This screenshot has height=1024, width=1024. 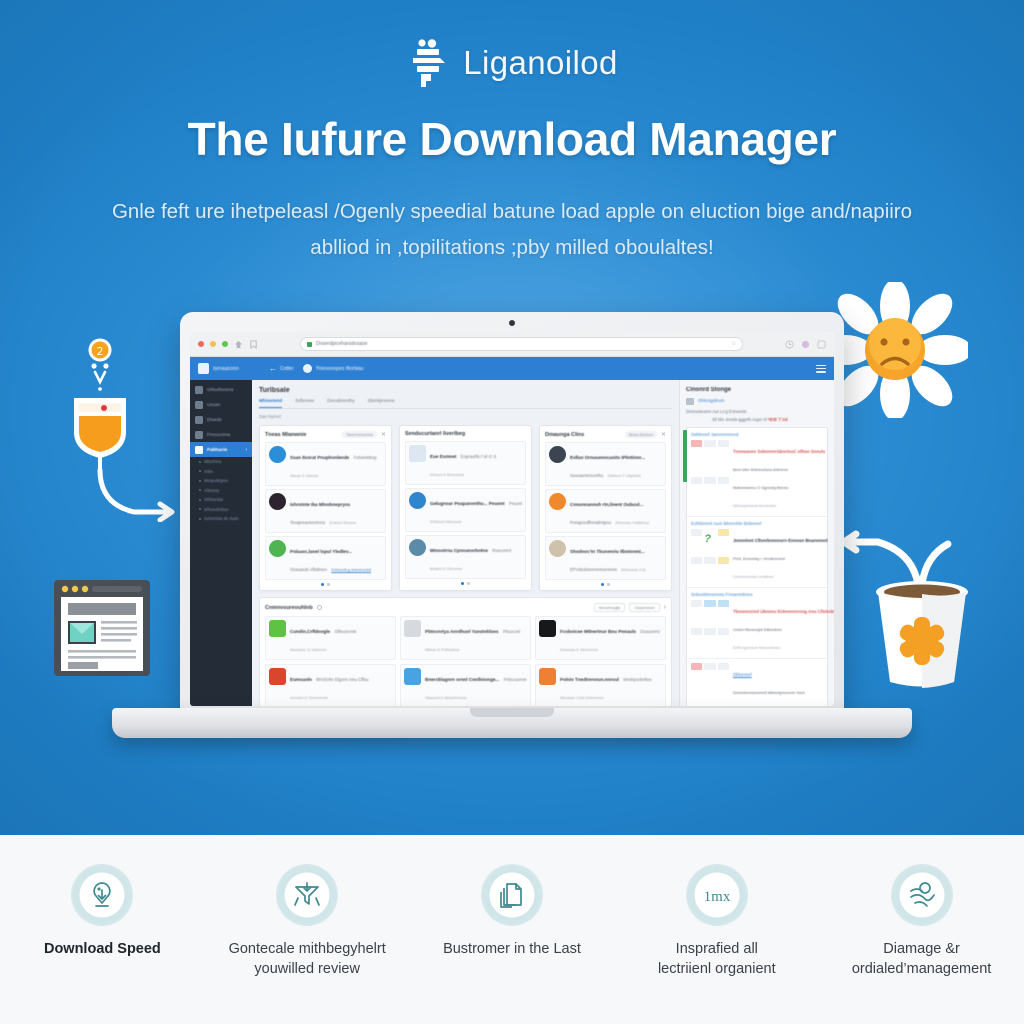 What do you see at coordinates (757, 434) in the screenshot?
I see `entry-header: Ssbbnnnf Jannnnnnnnot` at bounding box center [757, 434].